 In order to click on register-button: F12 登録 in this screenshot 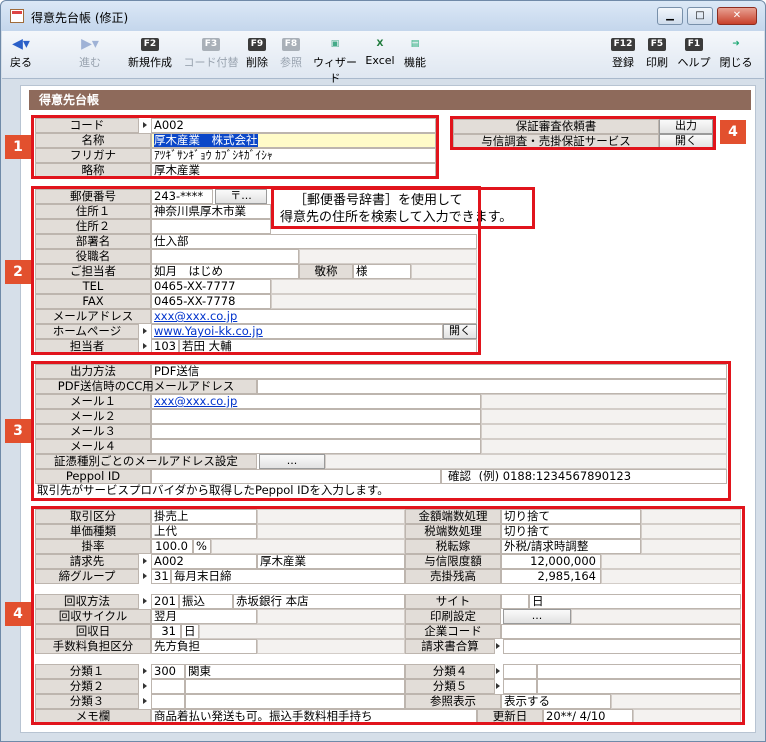, I will do `click(623, 55)`.